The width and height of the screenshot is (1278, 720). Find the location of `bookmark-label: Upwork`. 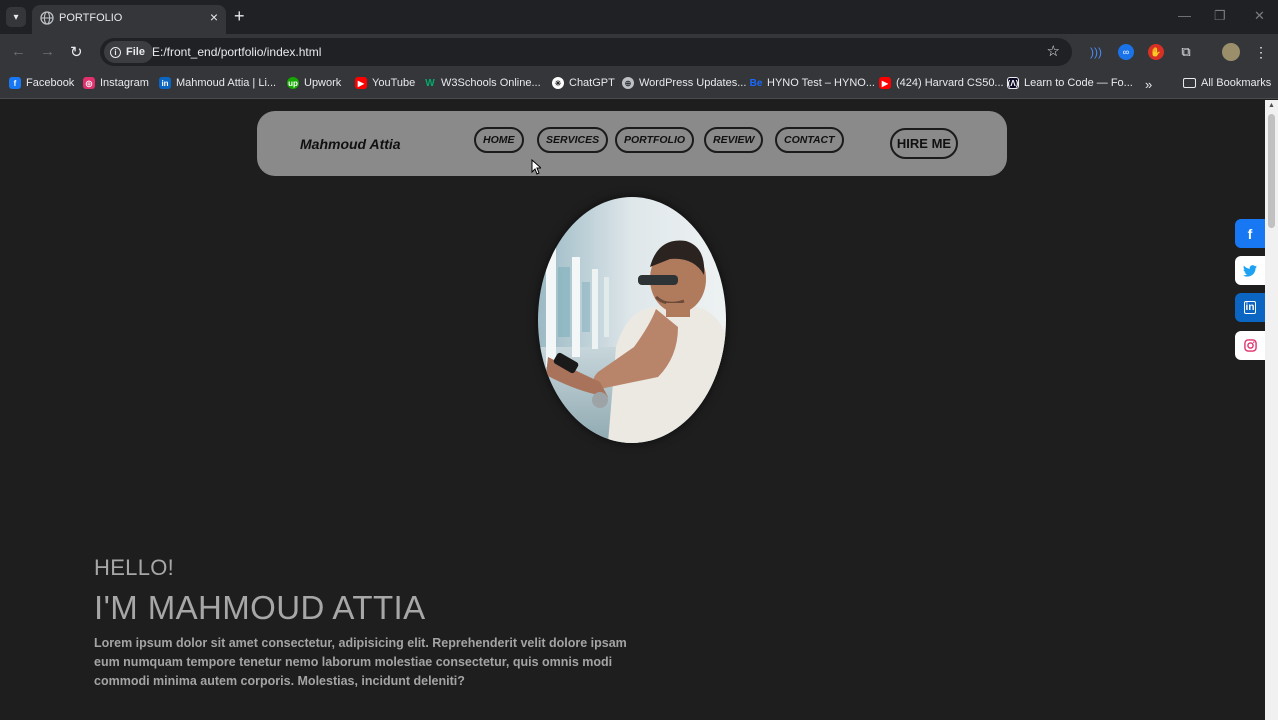

bookmark-label: Upwork is located at coordinates (323, 83).